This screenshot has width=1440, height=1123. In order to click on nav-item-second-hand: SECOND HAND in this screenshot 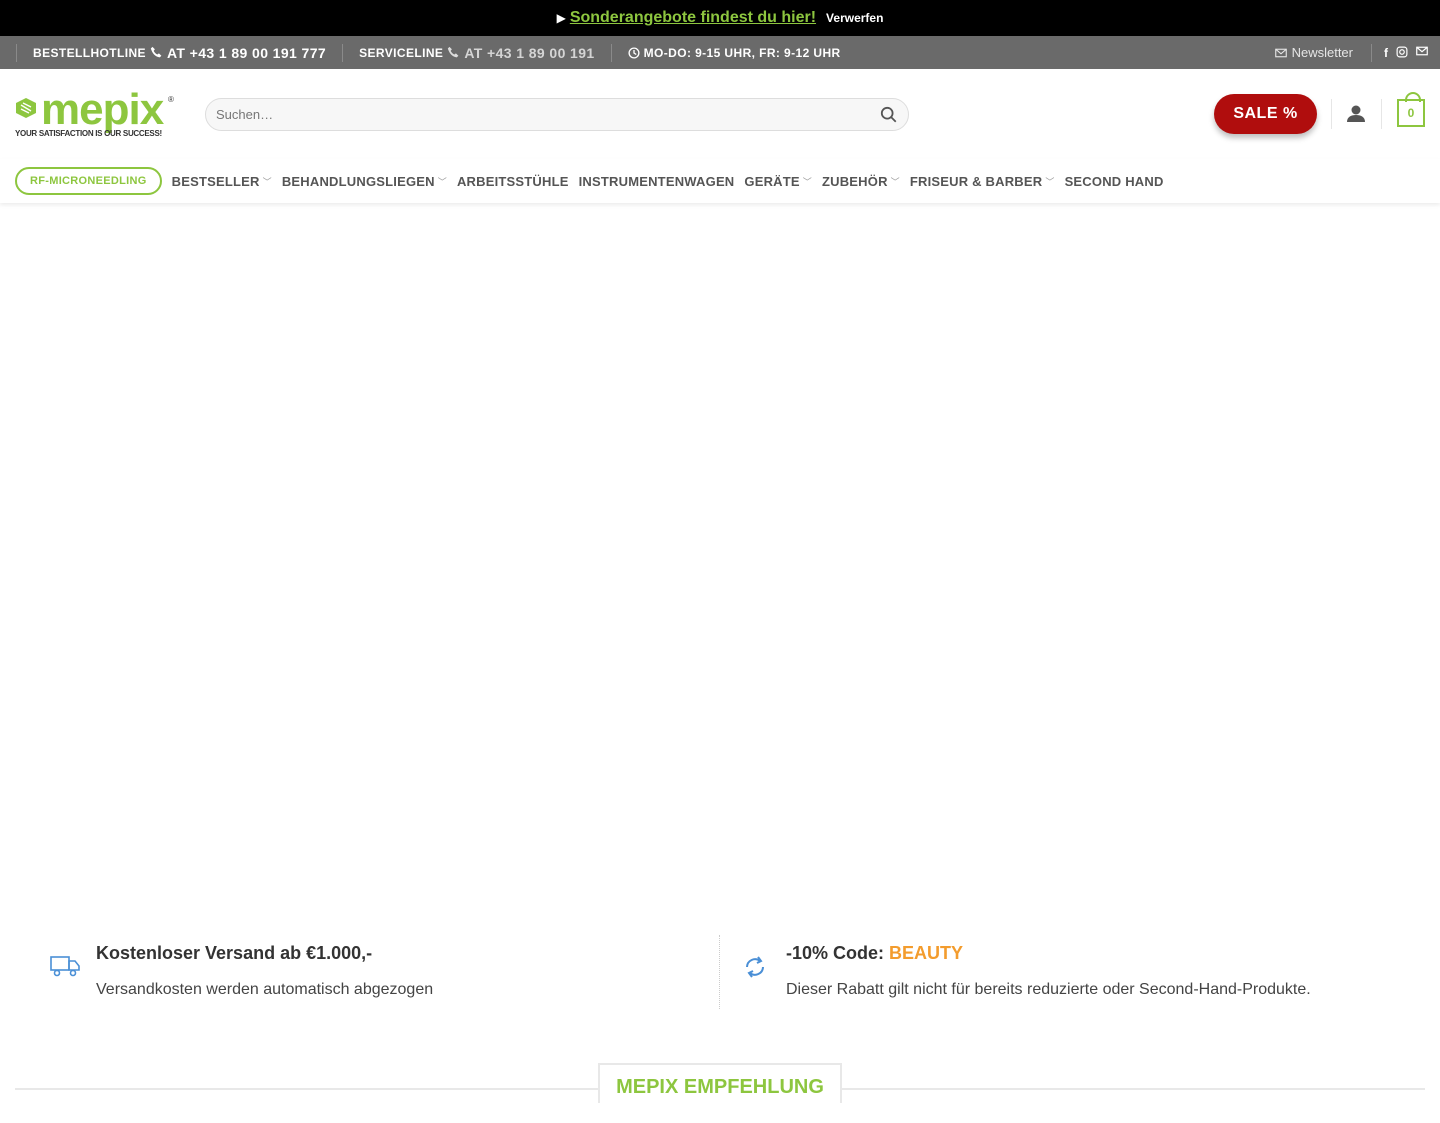, I will do `click(1114, 181)`.